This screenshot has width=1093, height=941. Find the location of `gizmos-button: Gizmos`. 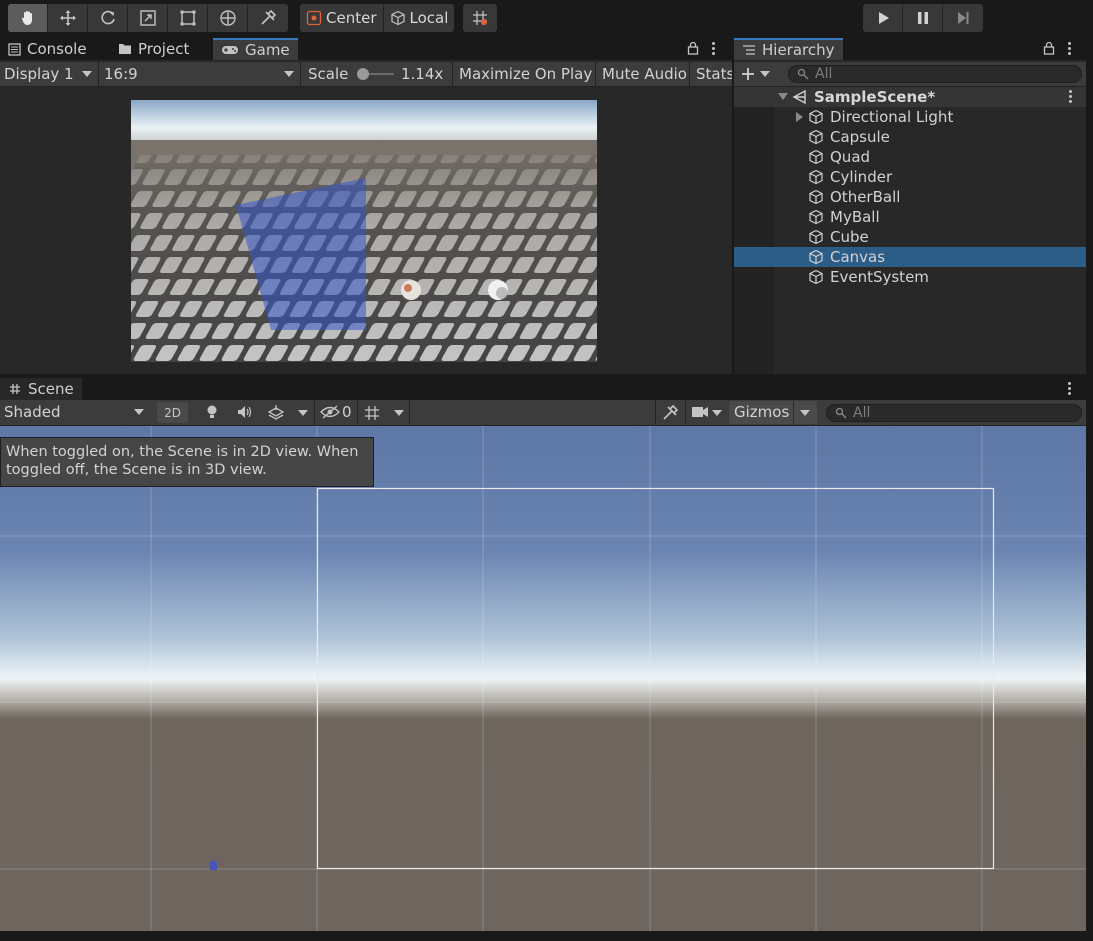

gizmos-button: Gizmos is located at coordinates (773, 412).